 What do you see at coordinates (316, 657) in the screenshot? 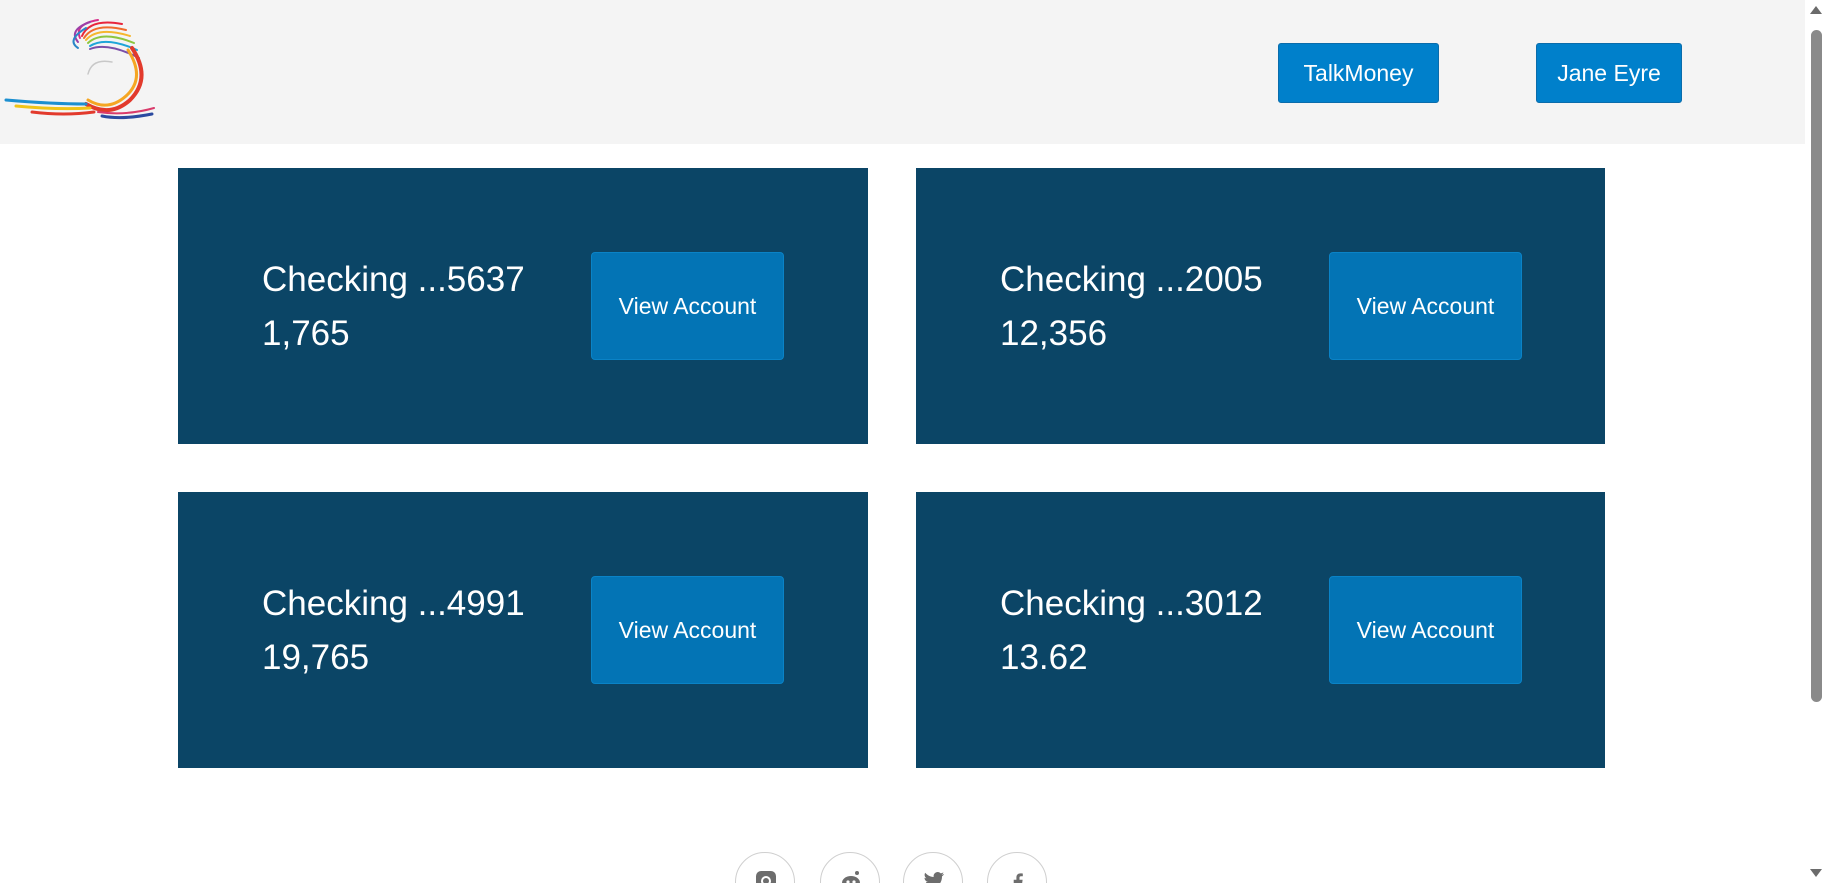
I see `account-balance: 19,765` at bounding box center [316, 657].